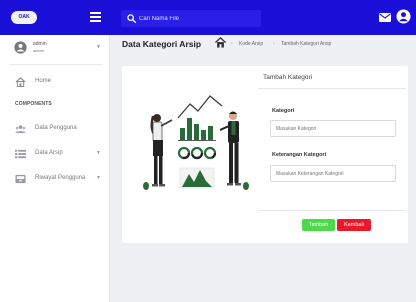 The image size is (416, 302). I want to click on sidebar-item-riwayat-pengguna: Riwayat Pengguna ▼, so click(55, 179).